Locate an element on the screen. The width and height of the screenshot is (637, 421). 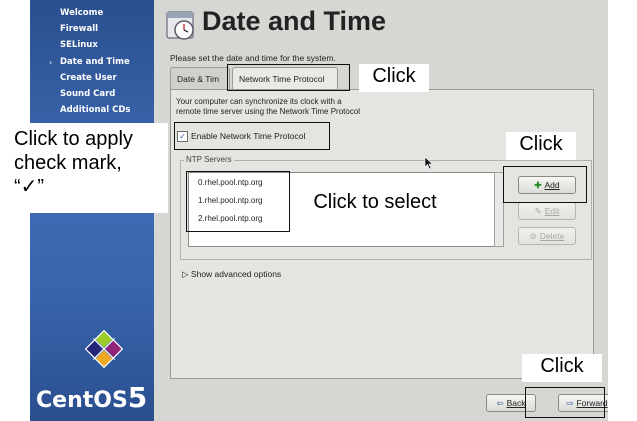
sidebar-item-selinux: SELinux is located at coordinates (79, 45).